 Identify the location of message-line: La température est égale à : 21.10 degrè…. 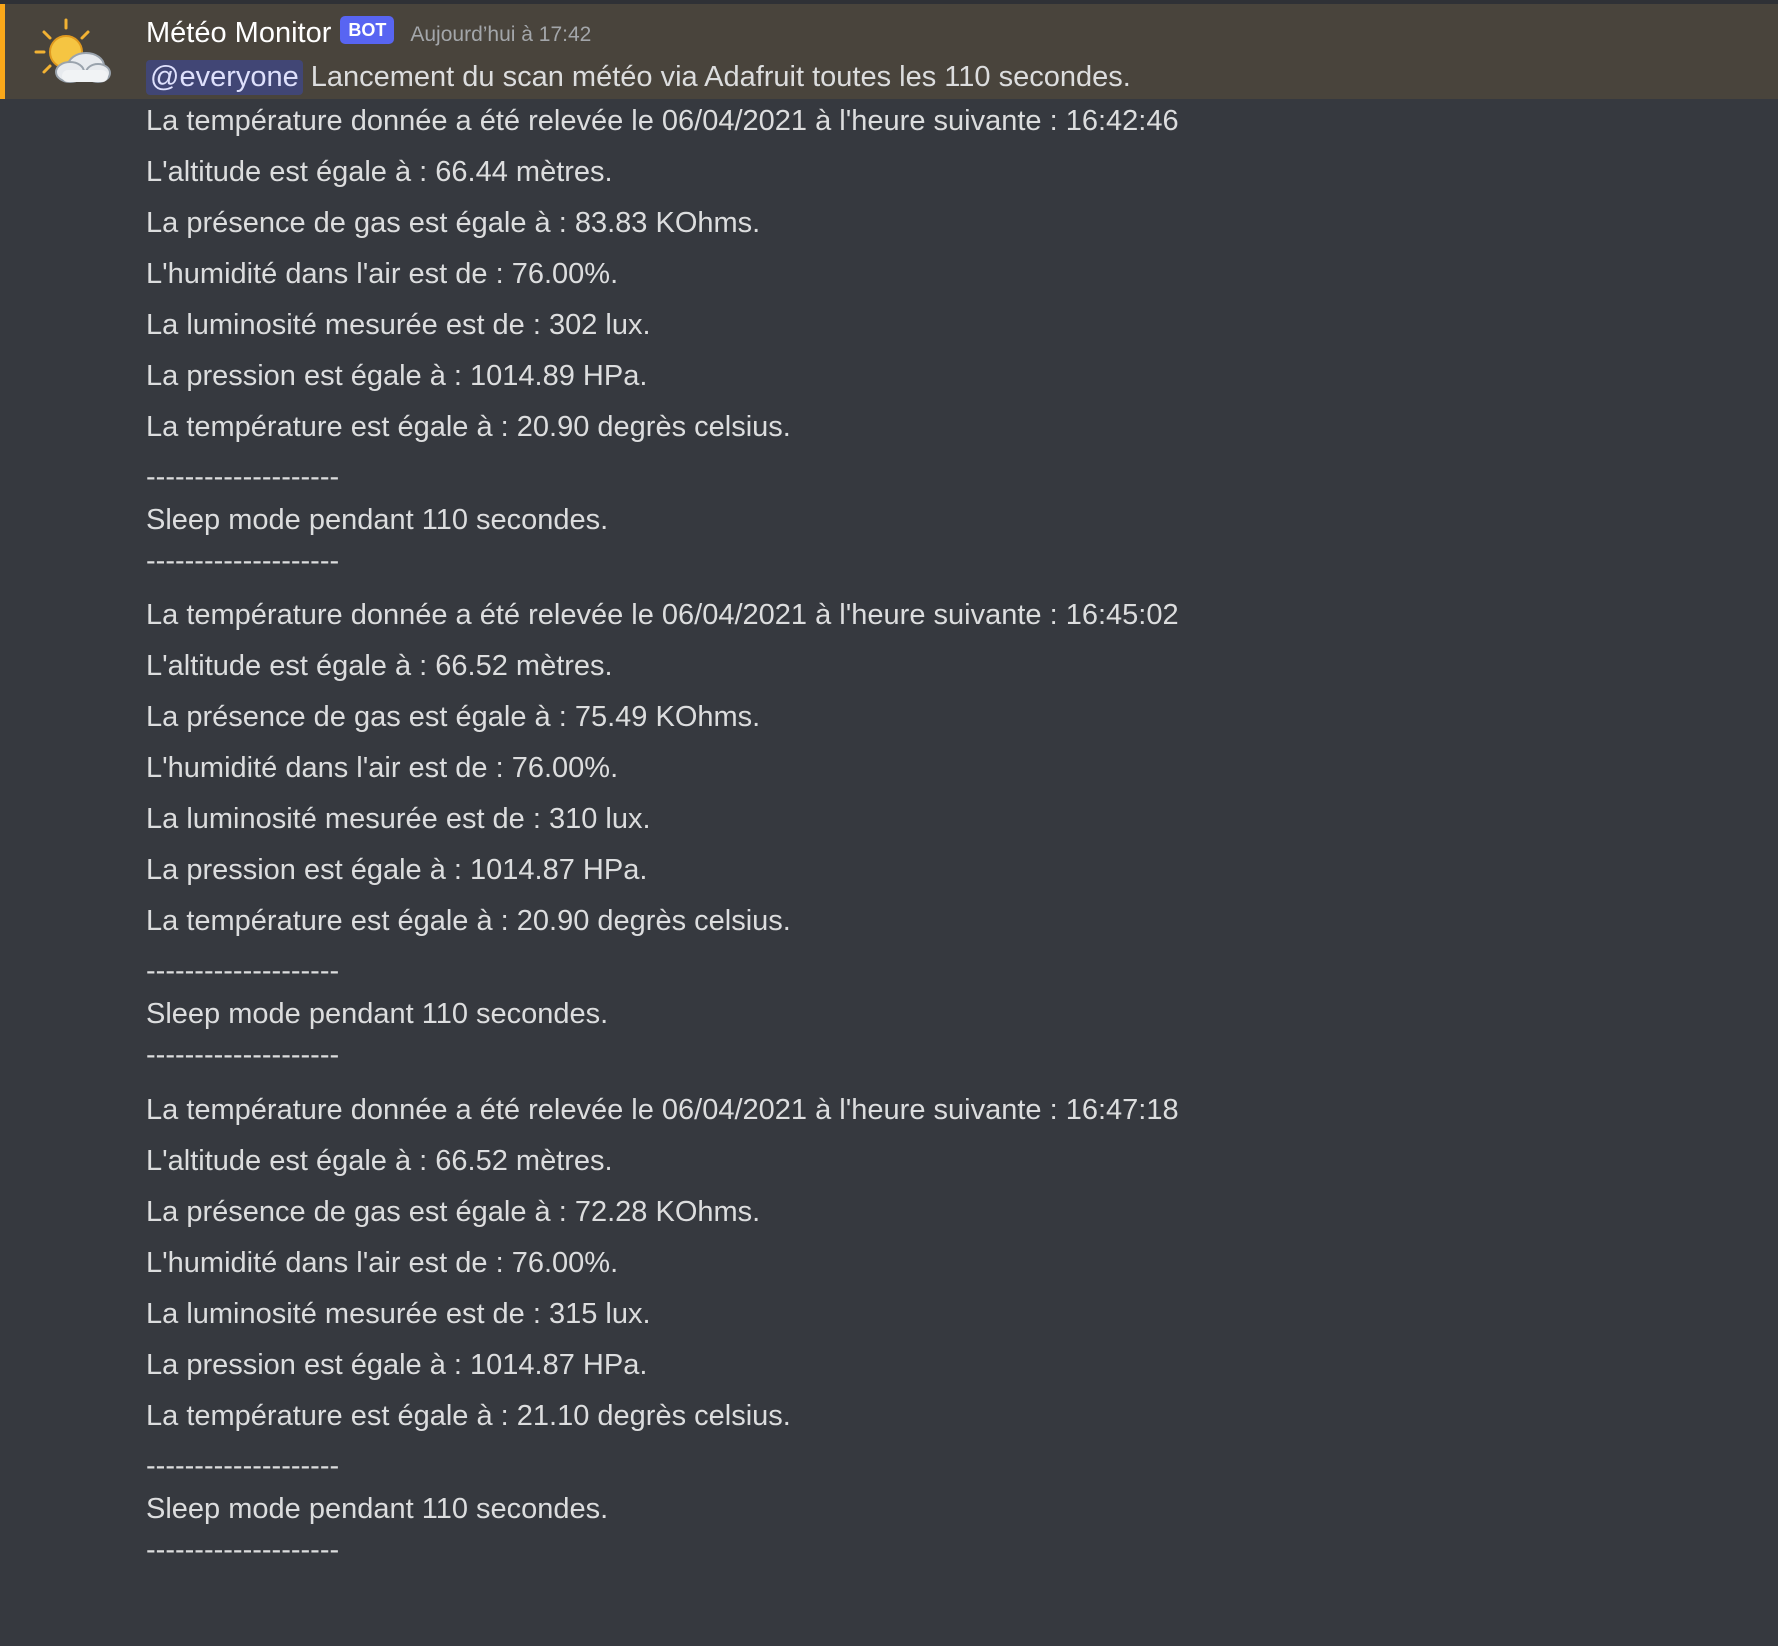
(468, 1416).